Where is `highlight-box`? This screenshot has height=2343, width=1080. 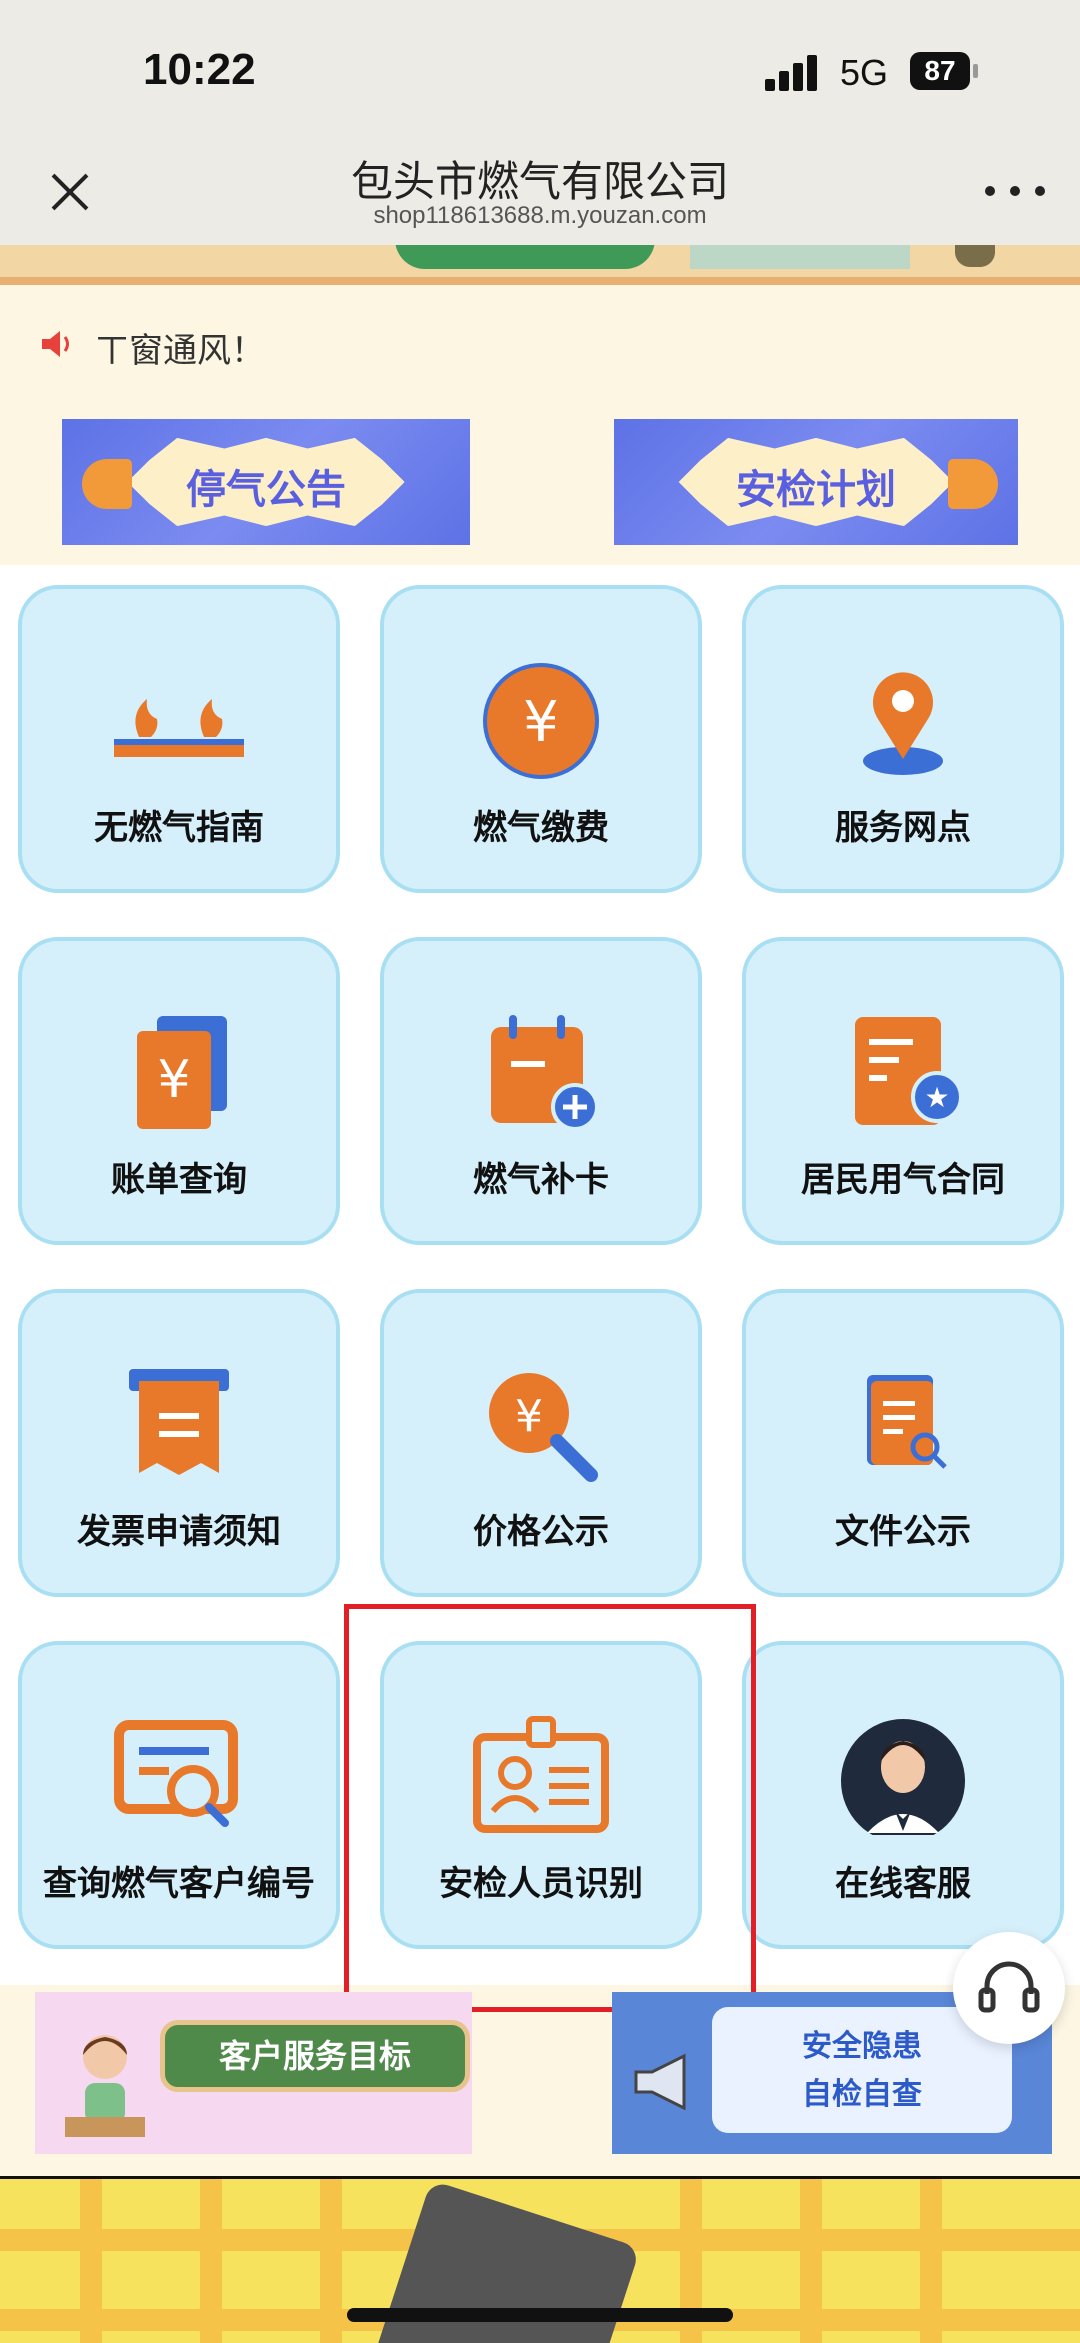
highlight-box is located at coordinates (550, 1808).